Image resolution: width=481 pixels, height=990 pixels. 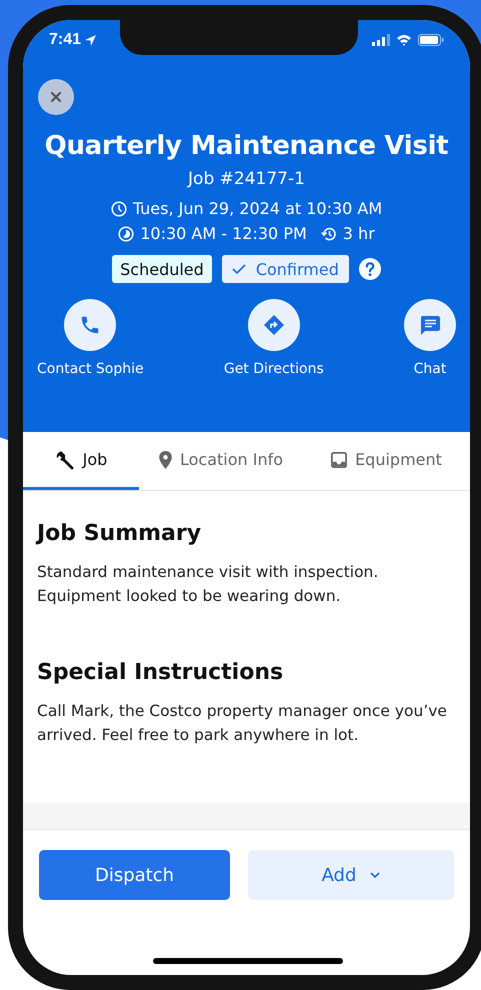 What do you see at coordinates (81, 461) in the screenshot?
I see `tab: Job` at bounding box center [81, 461].